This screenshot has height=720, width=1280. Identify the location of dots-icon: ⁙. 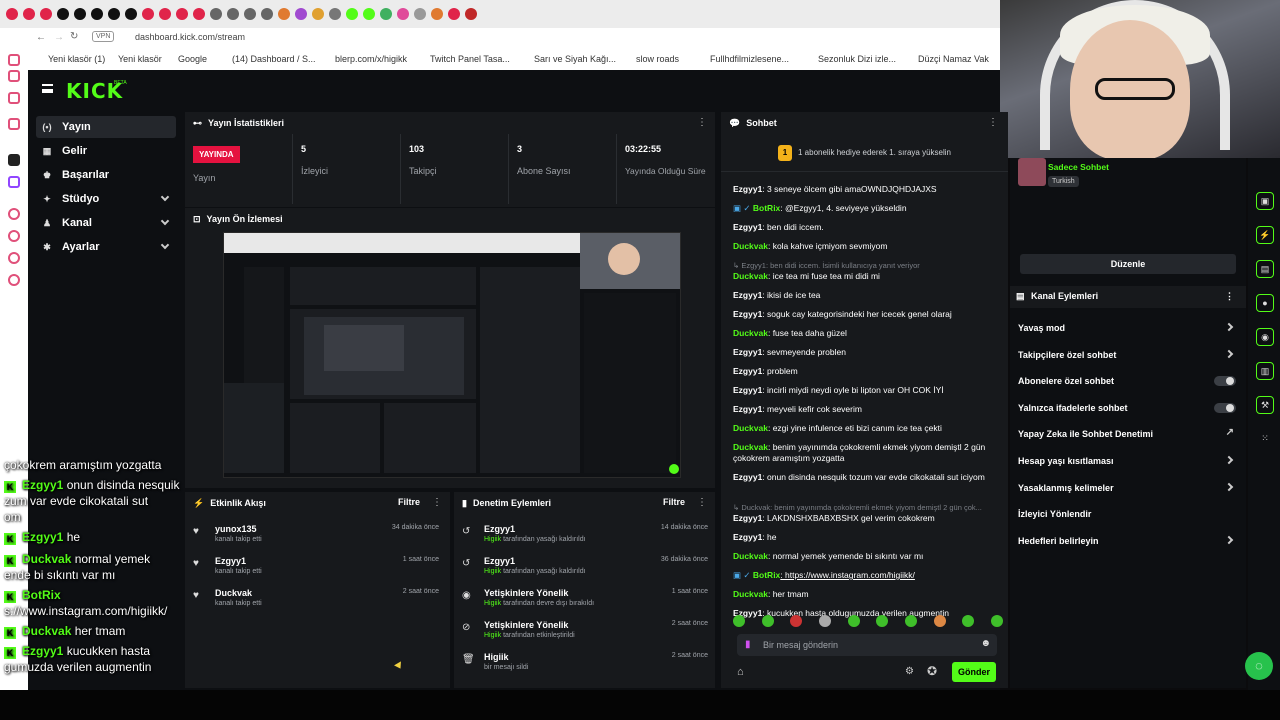
(1265, 439).